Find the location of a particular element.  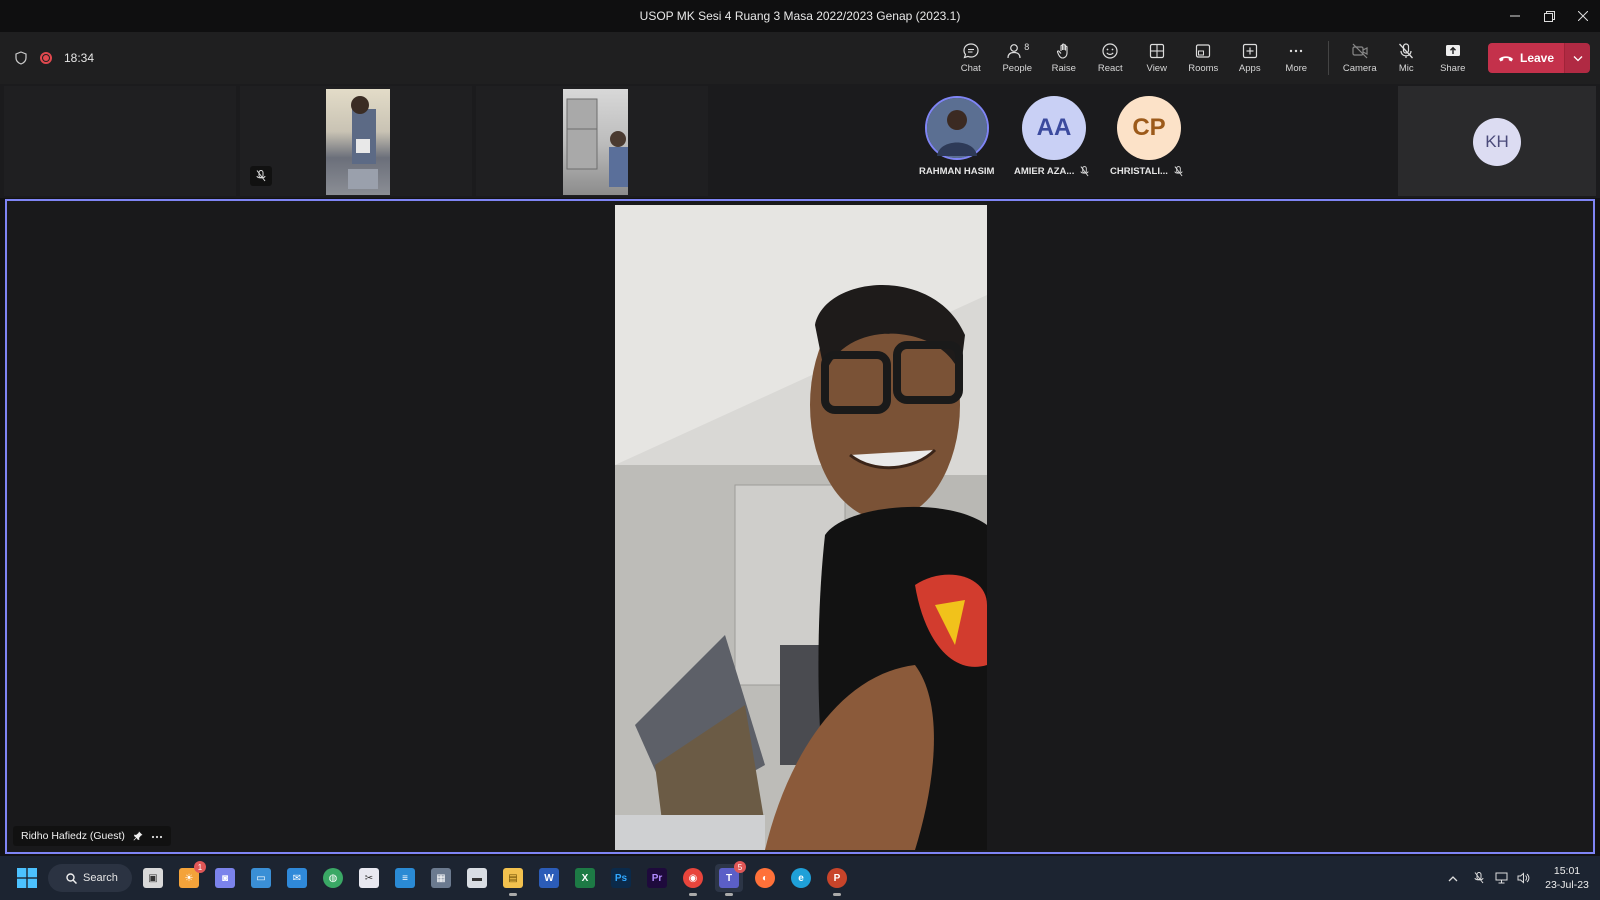

notepad-button: ≡ is located at coordinates (405, 878).